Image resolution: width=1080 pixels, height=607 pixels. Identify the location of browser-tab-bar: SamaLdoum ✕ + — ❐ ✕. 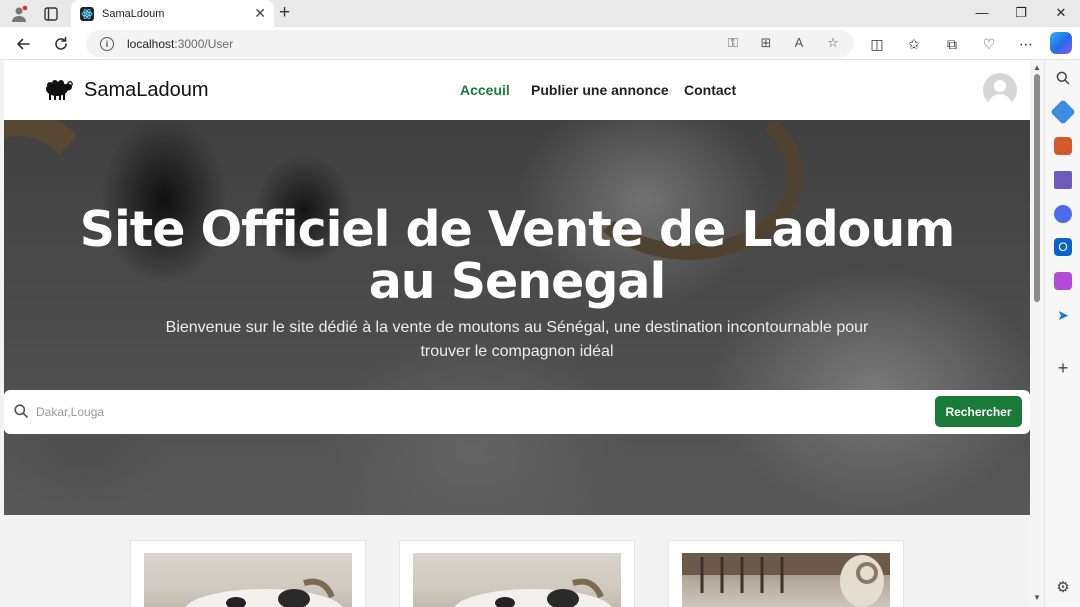
(540, 13).